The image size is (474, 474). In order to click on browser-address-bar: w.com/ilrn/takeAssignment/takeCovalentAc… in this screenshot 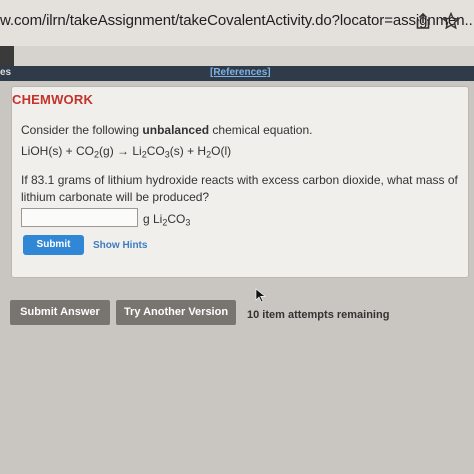, I will do `click(237, 23)`.